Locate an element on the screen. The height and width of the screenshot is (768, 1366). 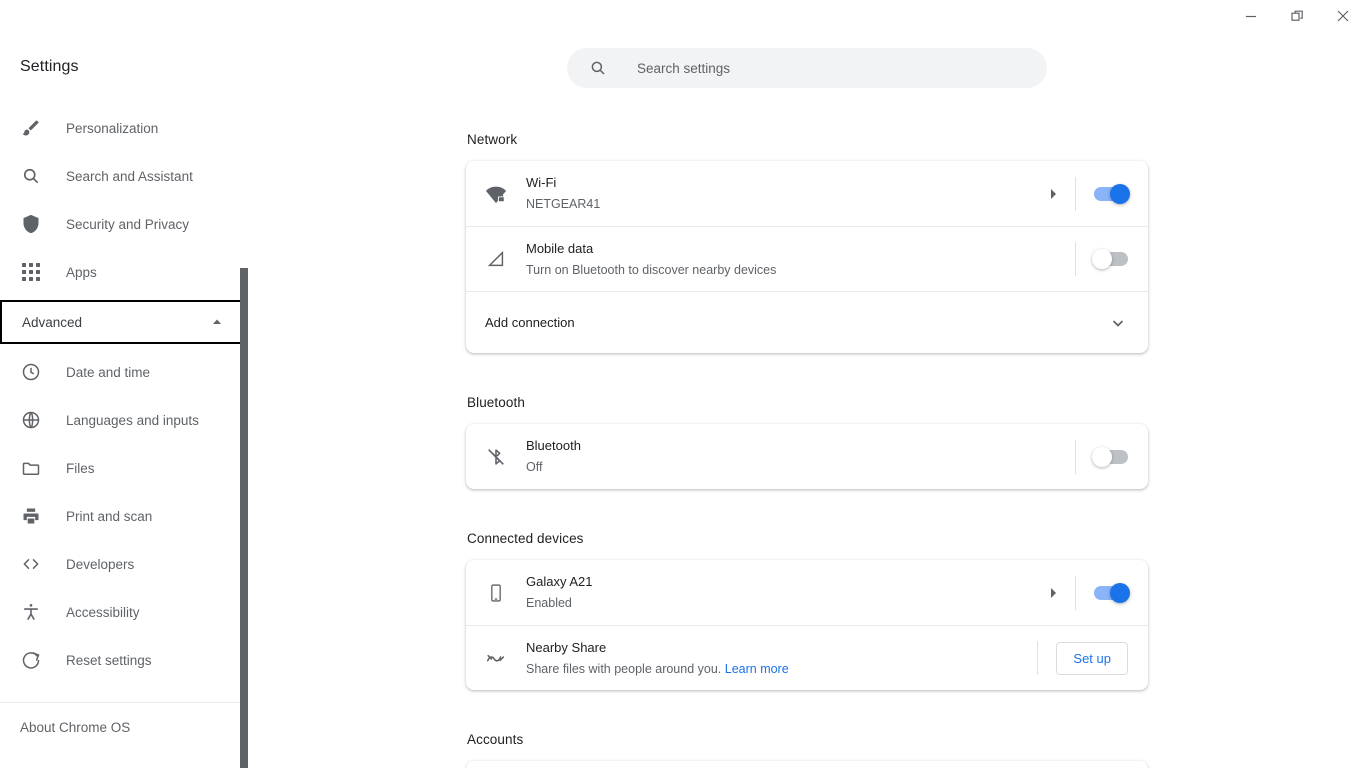
minimize-button is located at coordinates (1251, 16).